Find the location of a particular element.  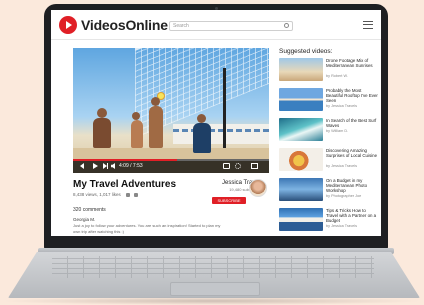

subscribe-button: SUBSCRIBE is located at coordinates (229, 200).